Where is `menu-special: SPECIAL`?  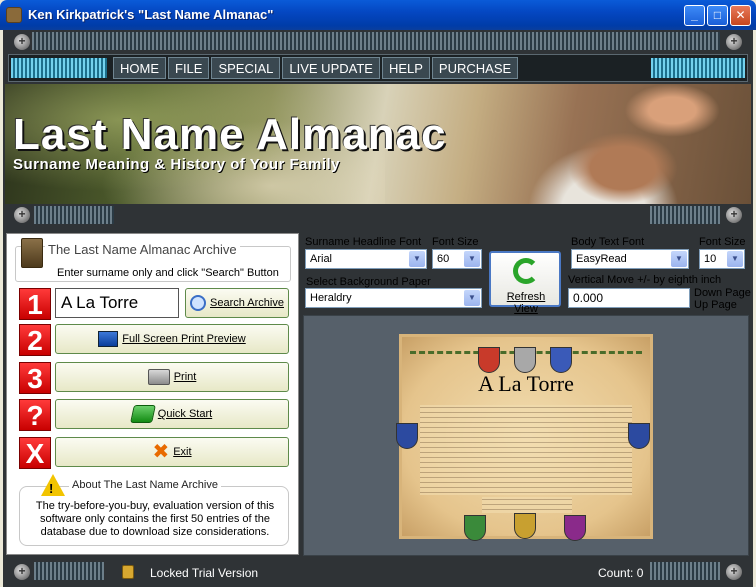 menu-special: SPECIAL is located at coordinates (246, 68).